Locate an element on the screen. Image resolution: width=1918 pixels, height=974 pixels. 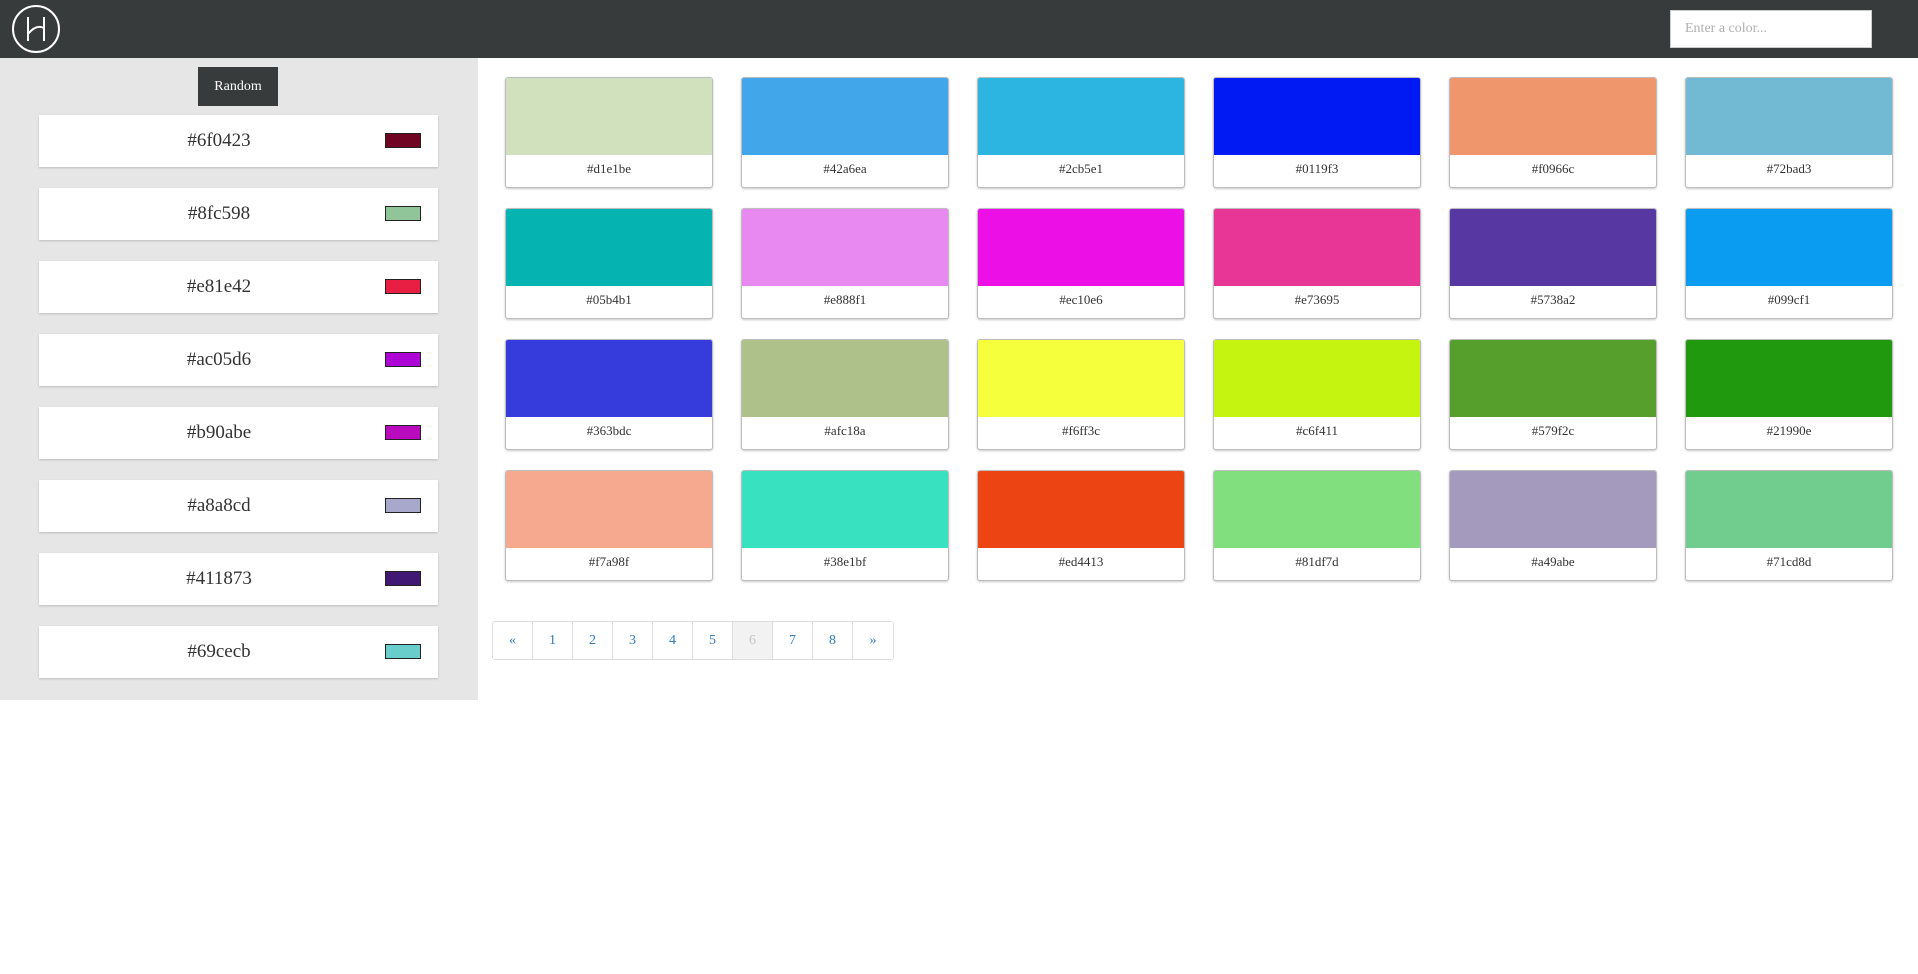
color-card-label: #363bdc is located at coordinates (609, 430).